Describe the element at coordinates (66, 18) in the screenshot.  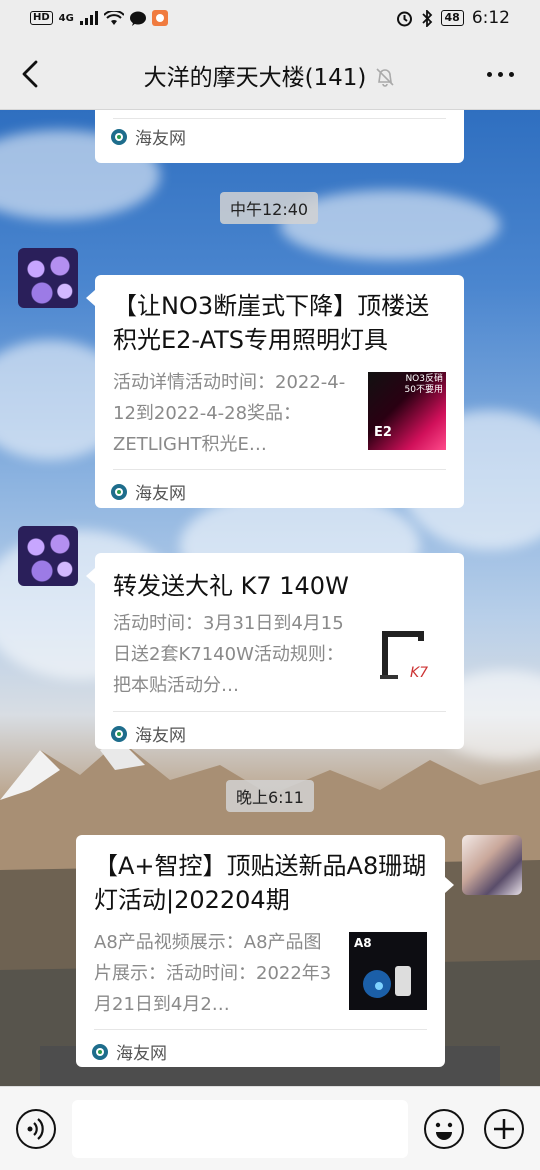
I see `network-label: 4G` at that location.